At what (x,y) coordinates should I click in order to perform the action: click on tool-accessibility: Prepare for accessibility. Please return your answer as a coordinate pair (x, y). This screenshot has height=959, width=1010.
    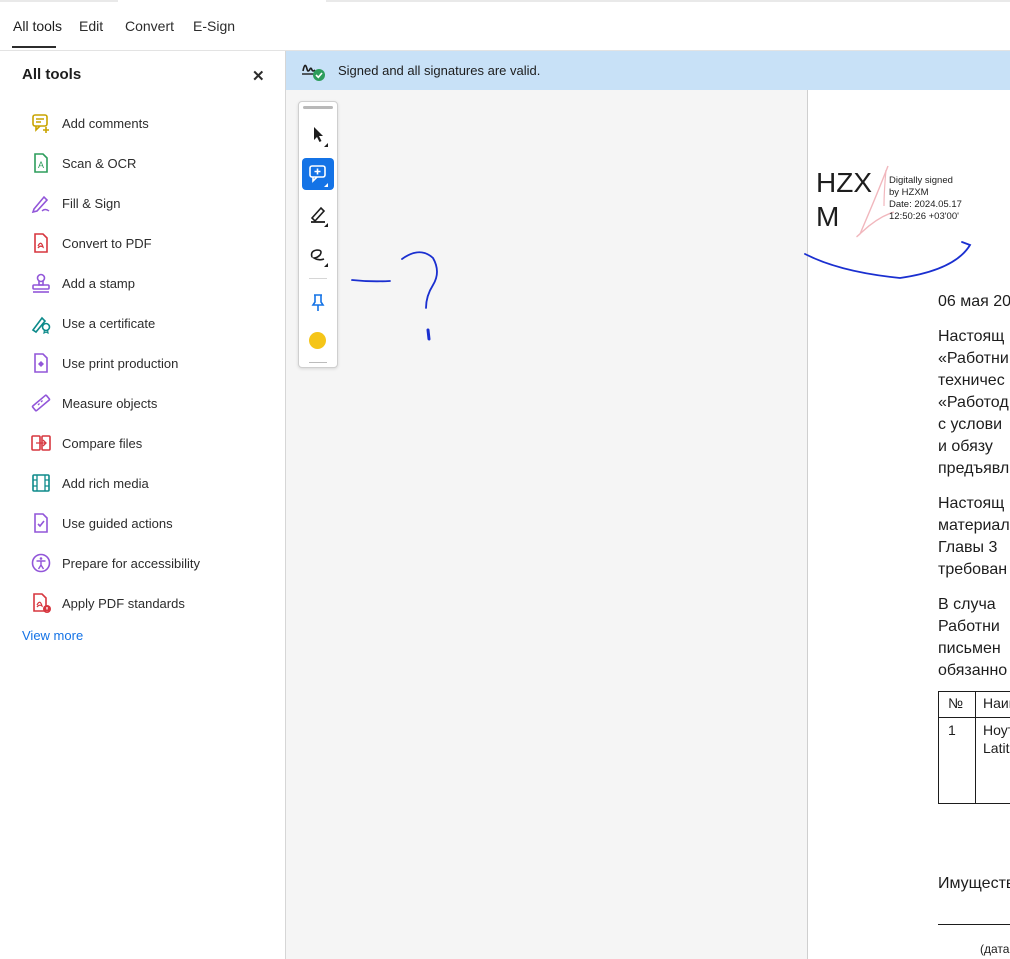
    Looking at the image, I should click on (150, 564).